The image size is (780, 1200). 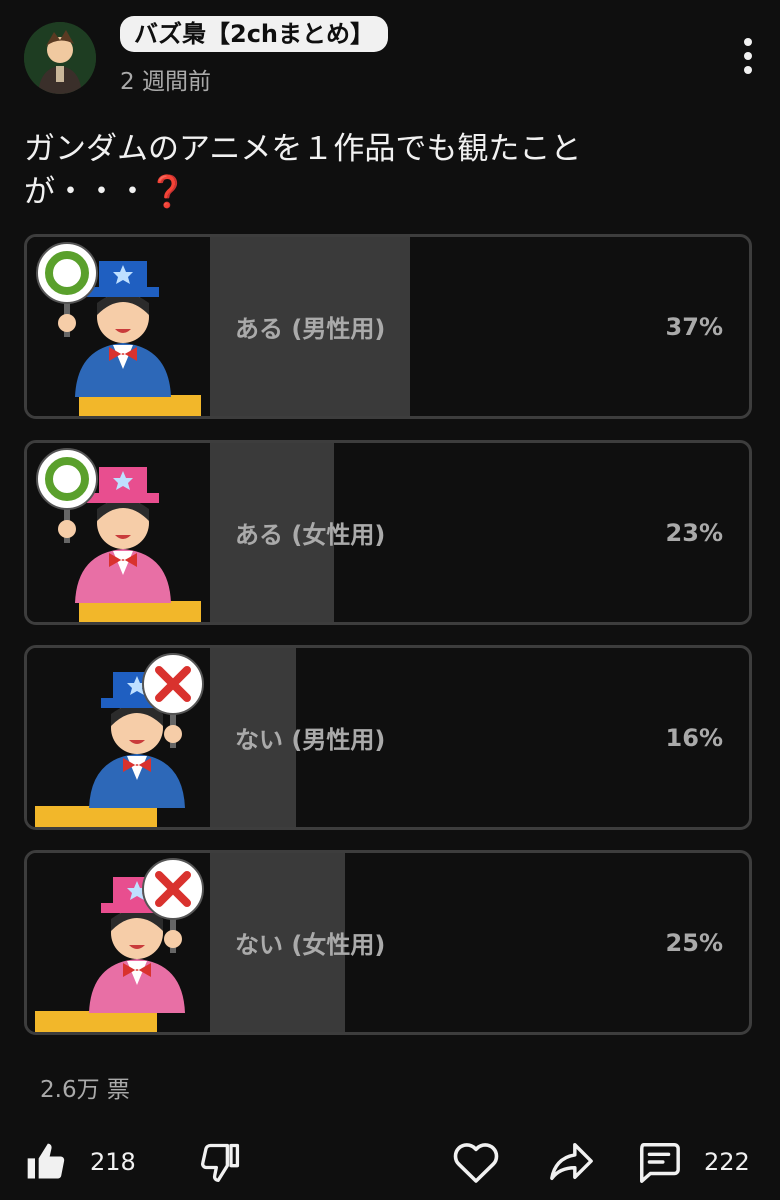 I want to click on share-button, so click(x=571, y=1162).